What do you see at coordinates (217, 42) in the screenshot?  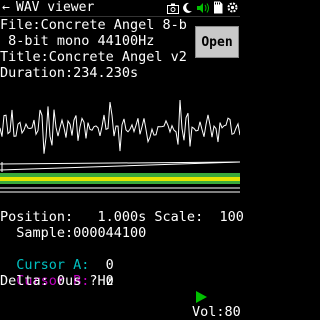 I see `open-button: Open` at bounding box center [217, 42].